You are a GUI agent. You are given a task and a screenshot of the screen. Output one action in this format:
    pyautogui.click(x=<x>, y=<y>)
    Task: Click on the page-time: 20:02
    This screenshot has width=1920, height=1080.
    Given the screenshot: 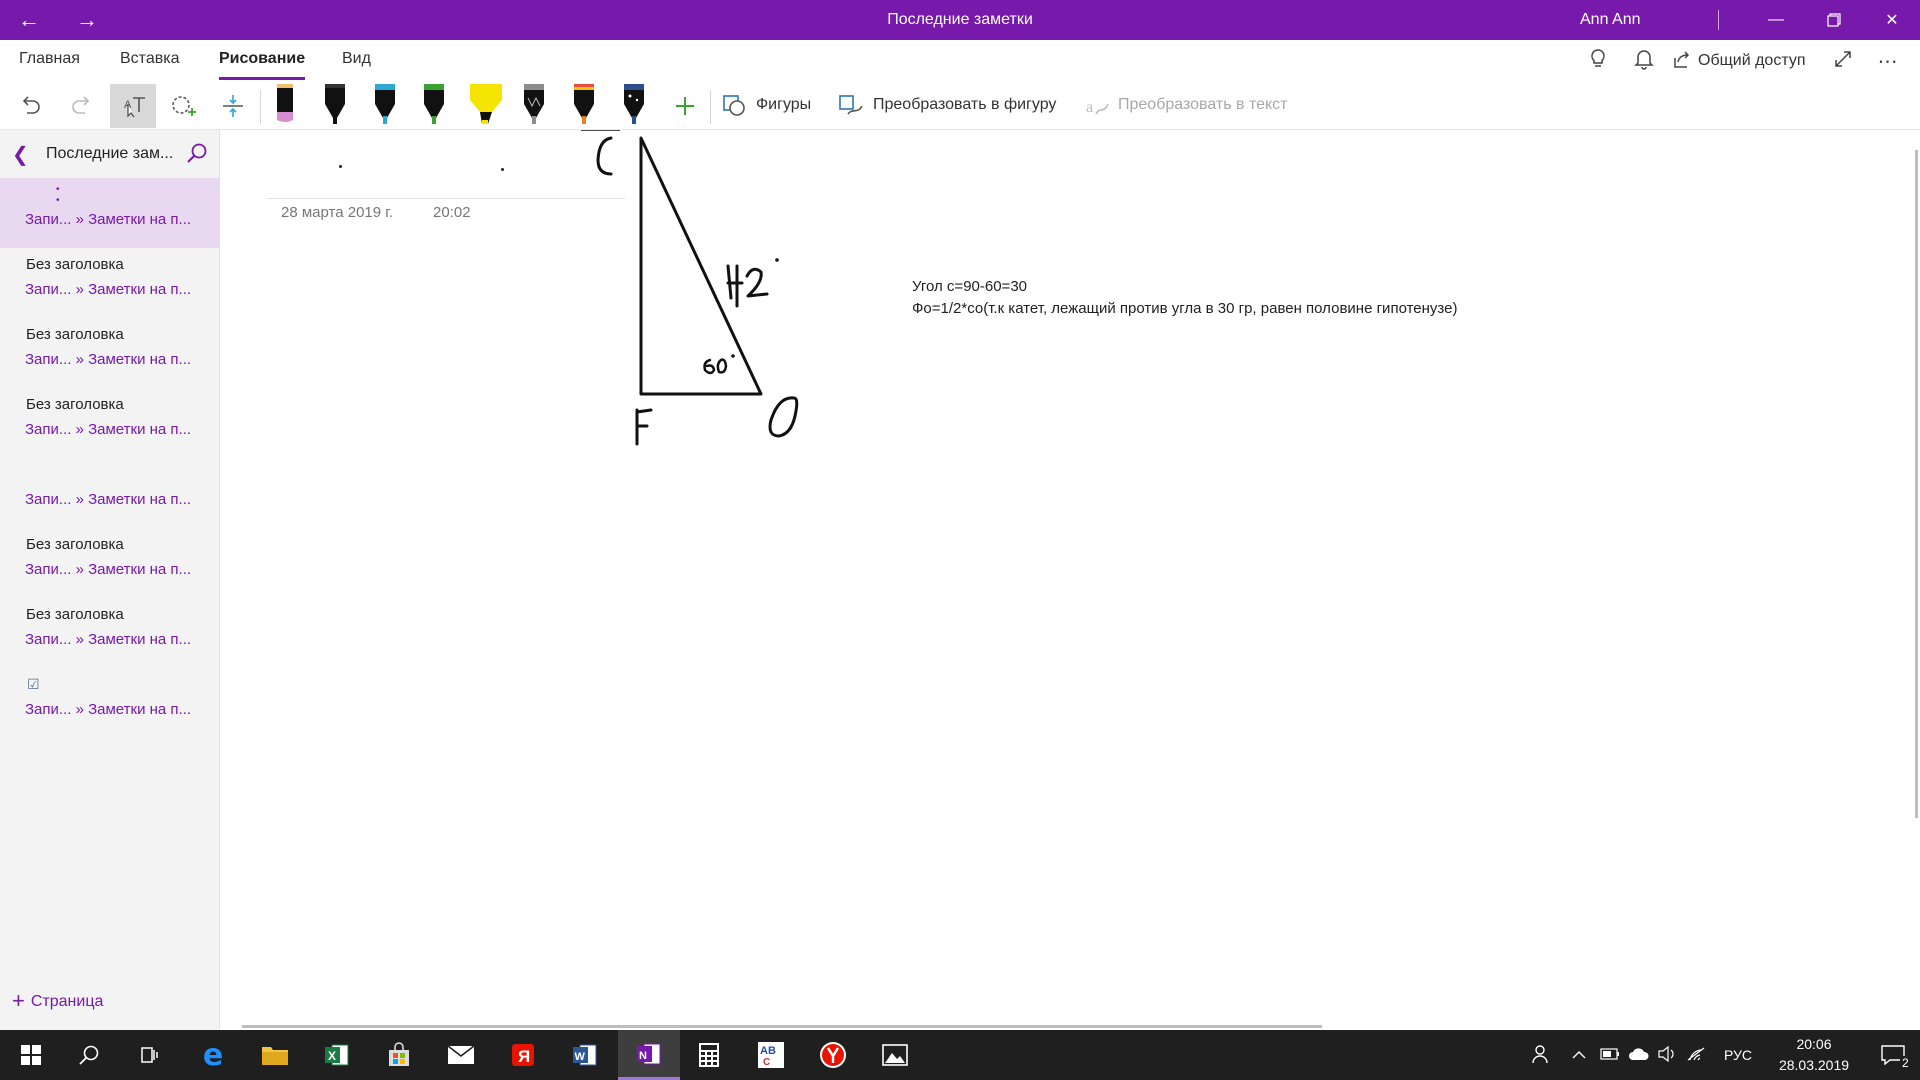 What is the action you would take?
    pyautogui.click(x=452, y=212)
    